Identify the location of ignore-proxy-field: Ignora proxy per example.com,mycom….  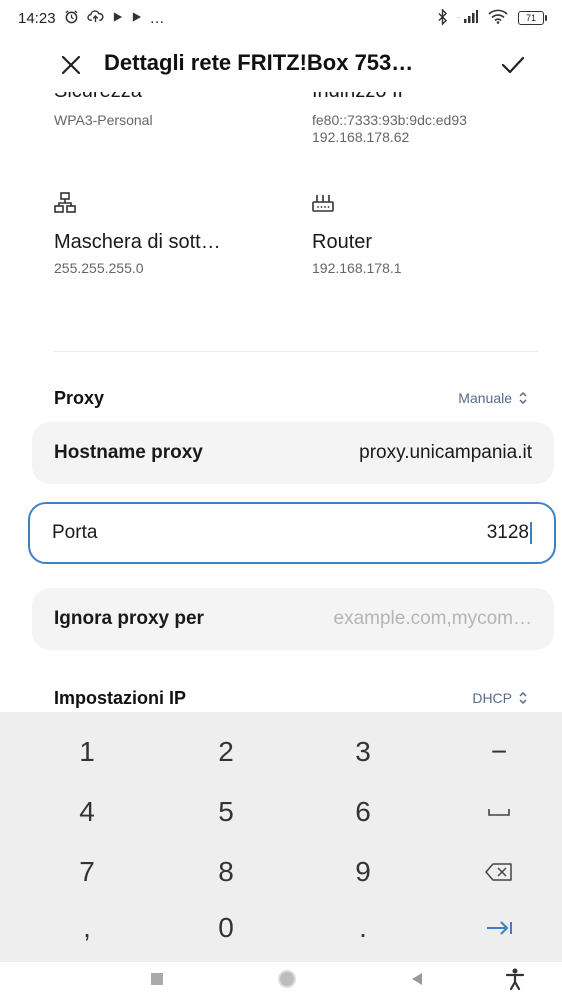
(293, 619).